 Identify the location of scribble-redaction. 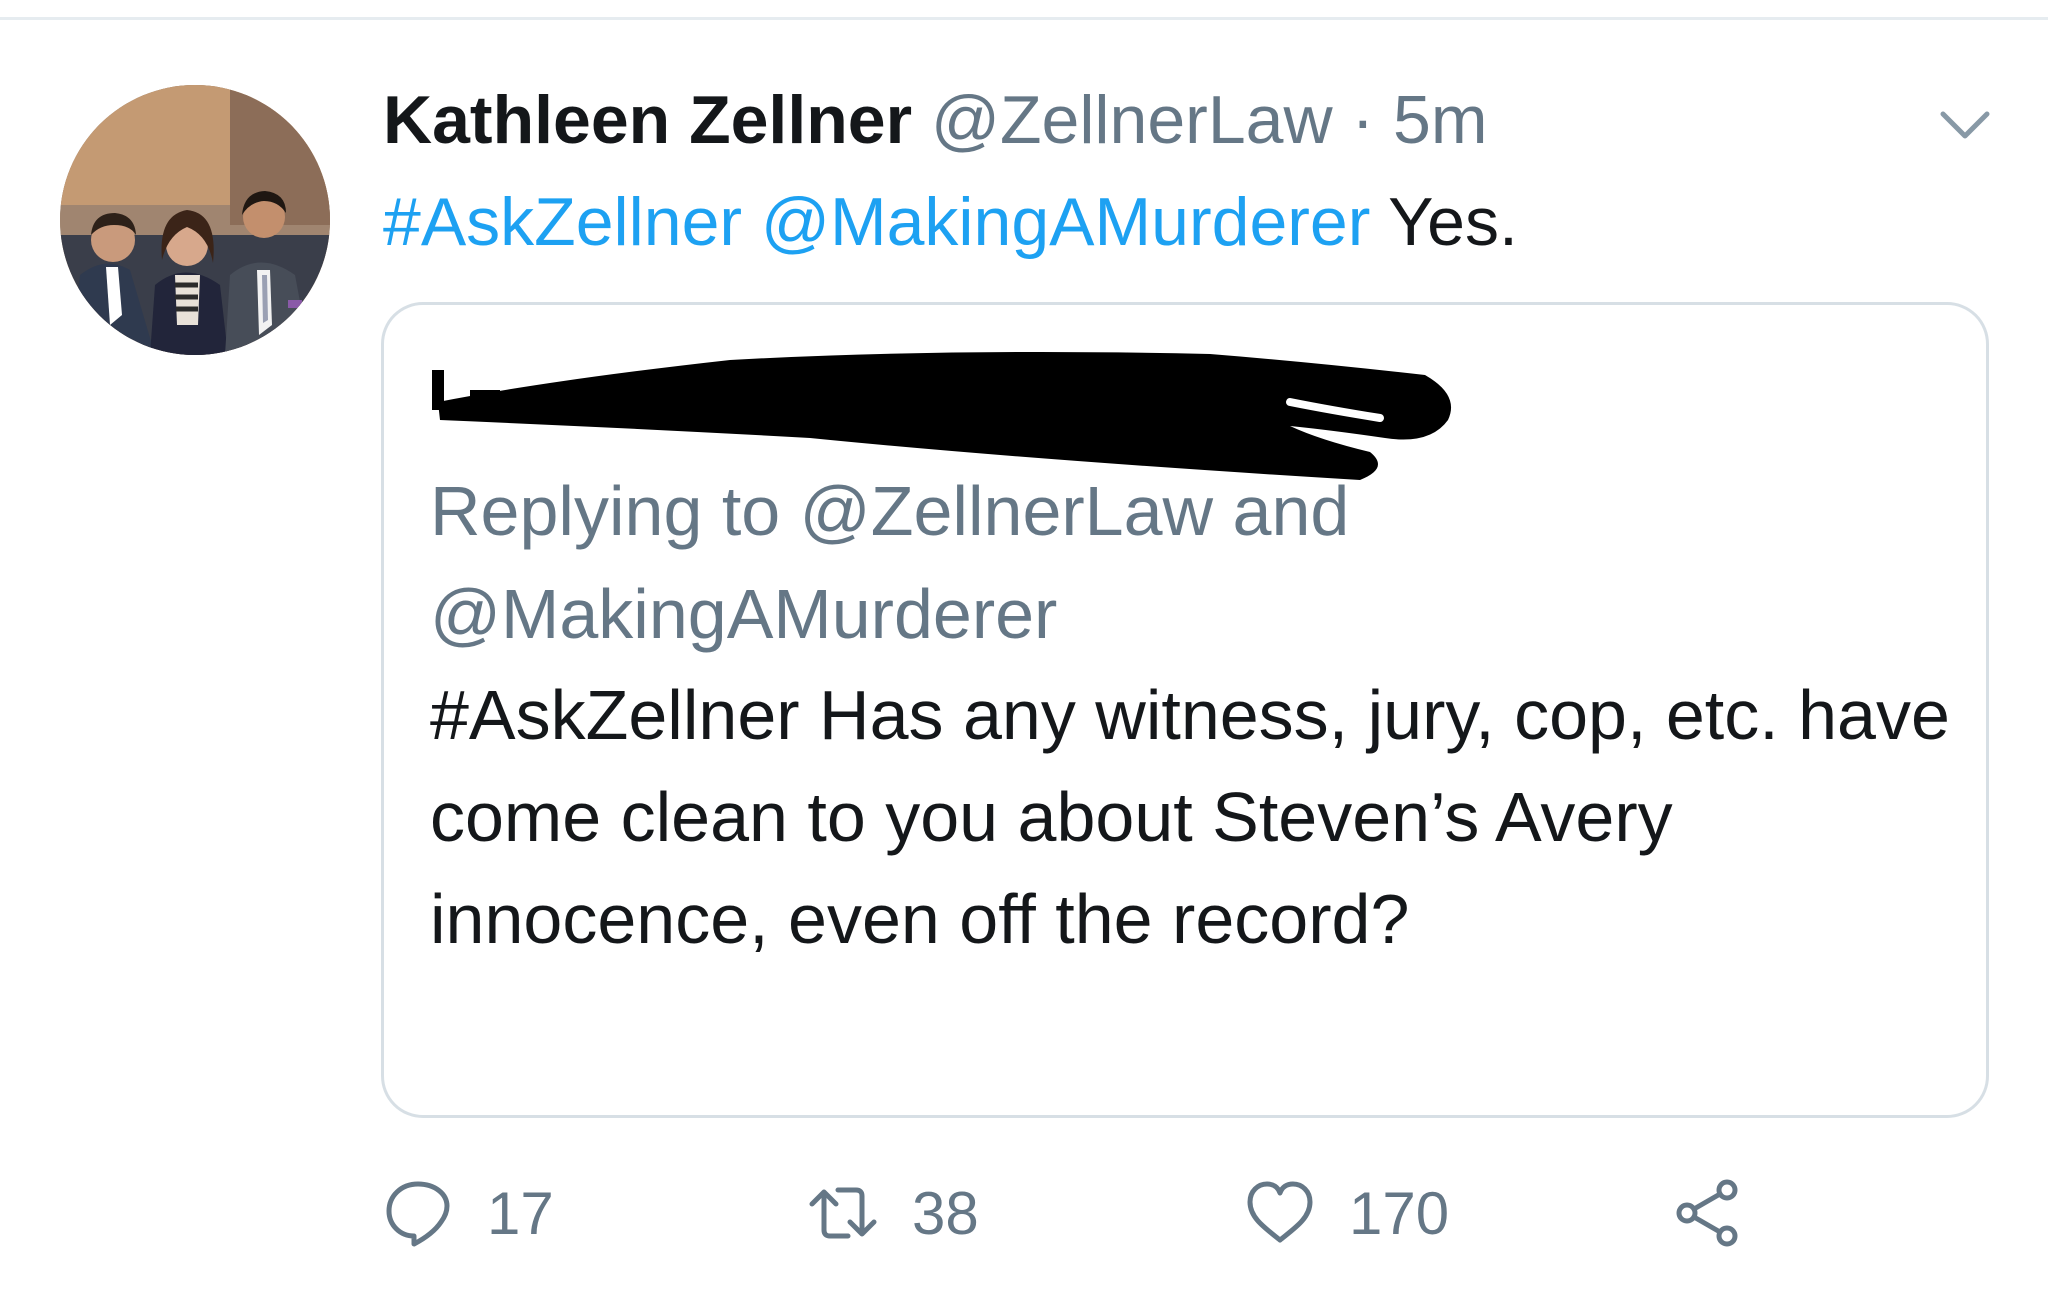
(942, 416).